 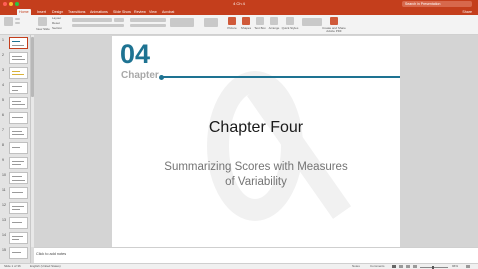 I want to click on language-indicator: English (United States), so click(x=45, y=266).